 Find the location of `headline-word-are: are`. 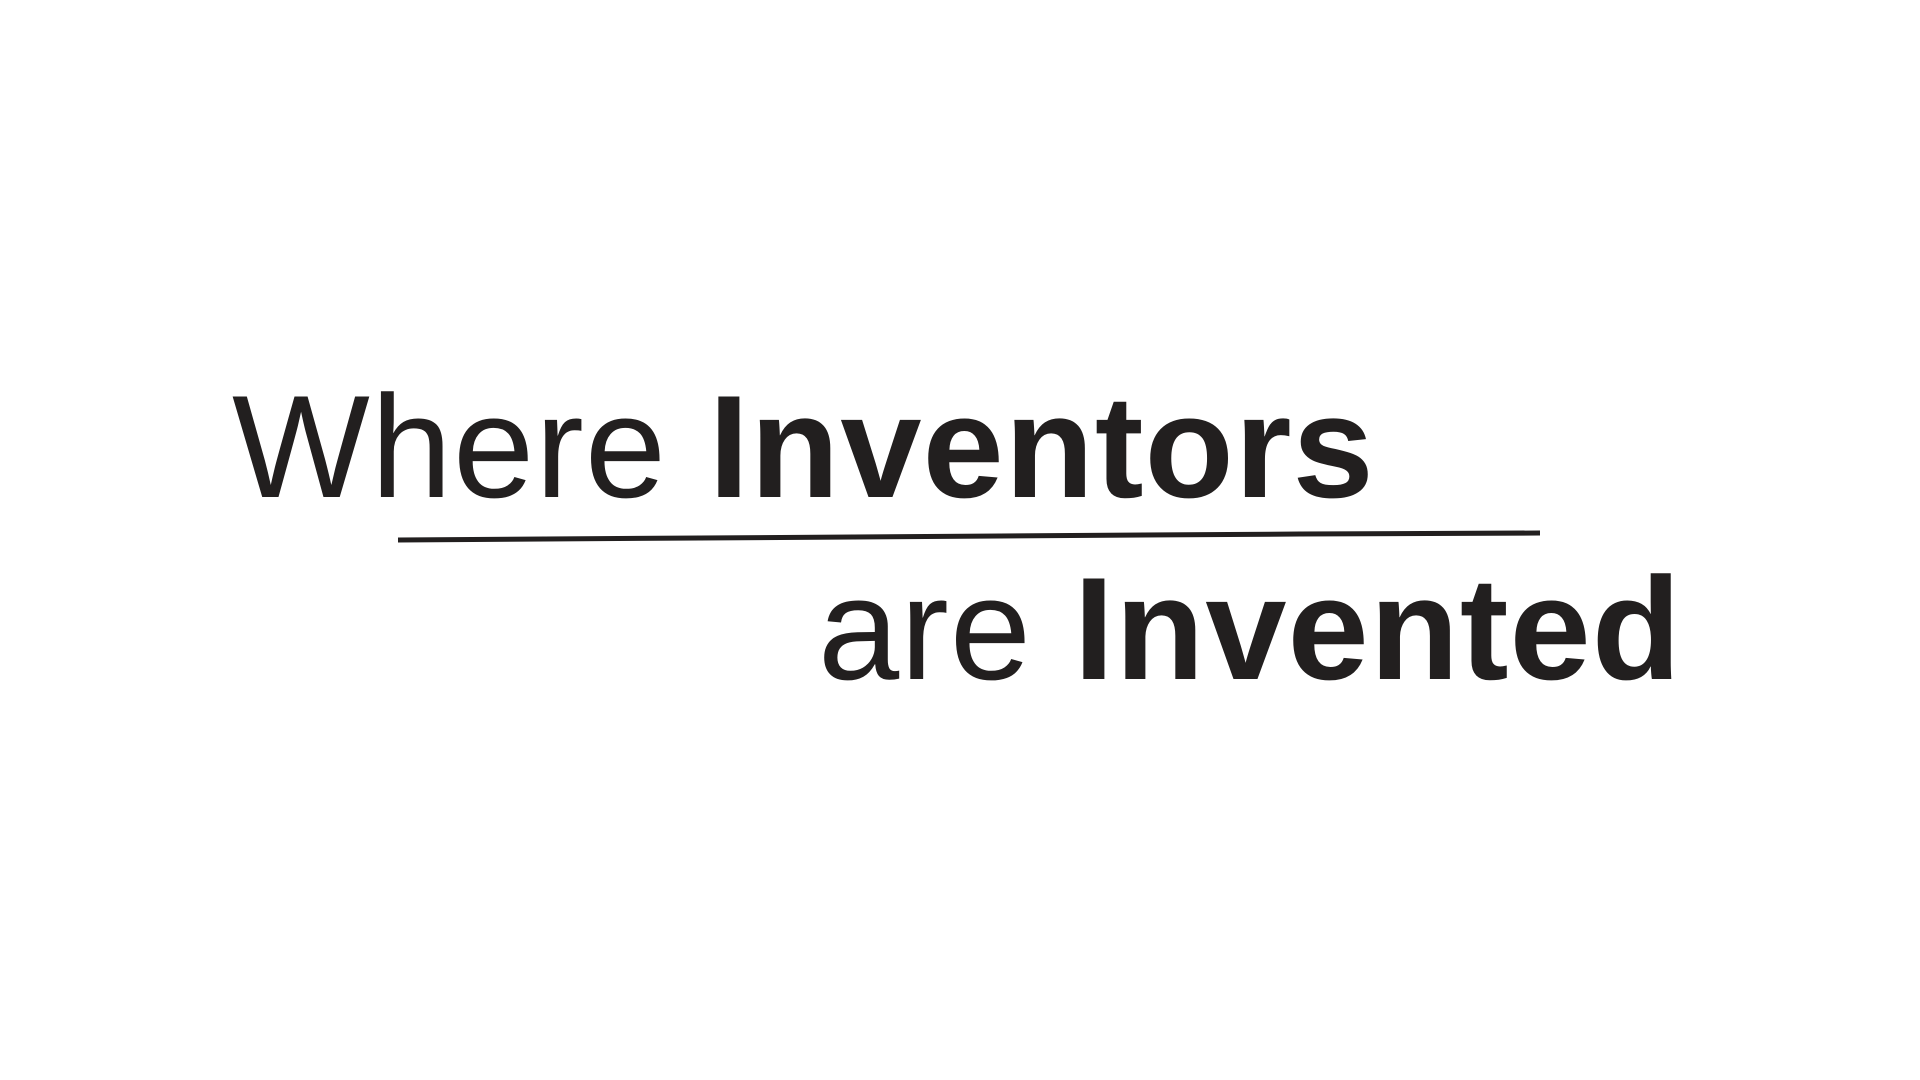

headline-word-are: are is located at coordinates (925, 628).